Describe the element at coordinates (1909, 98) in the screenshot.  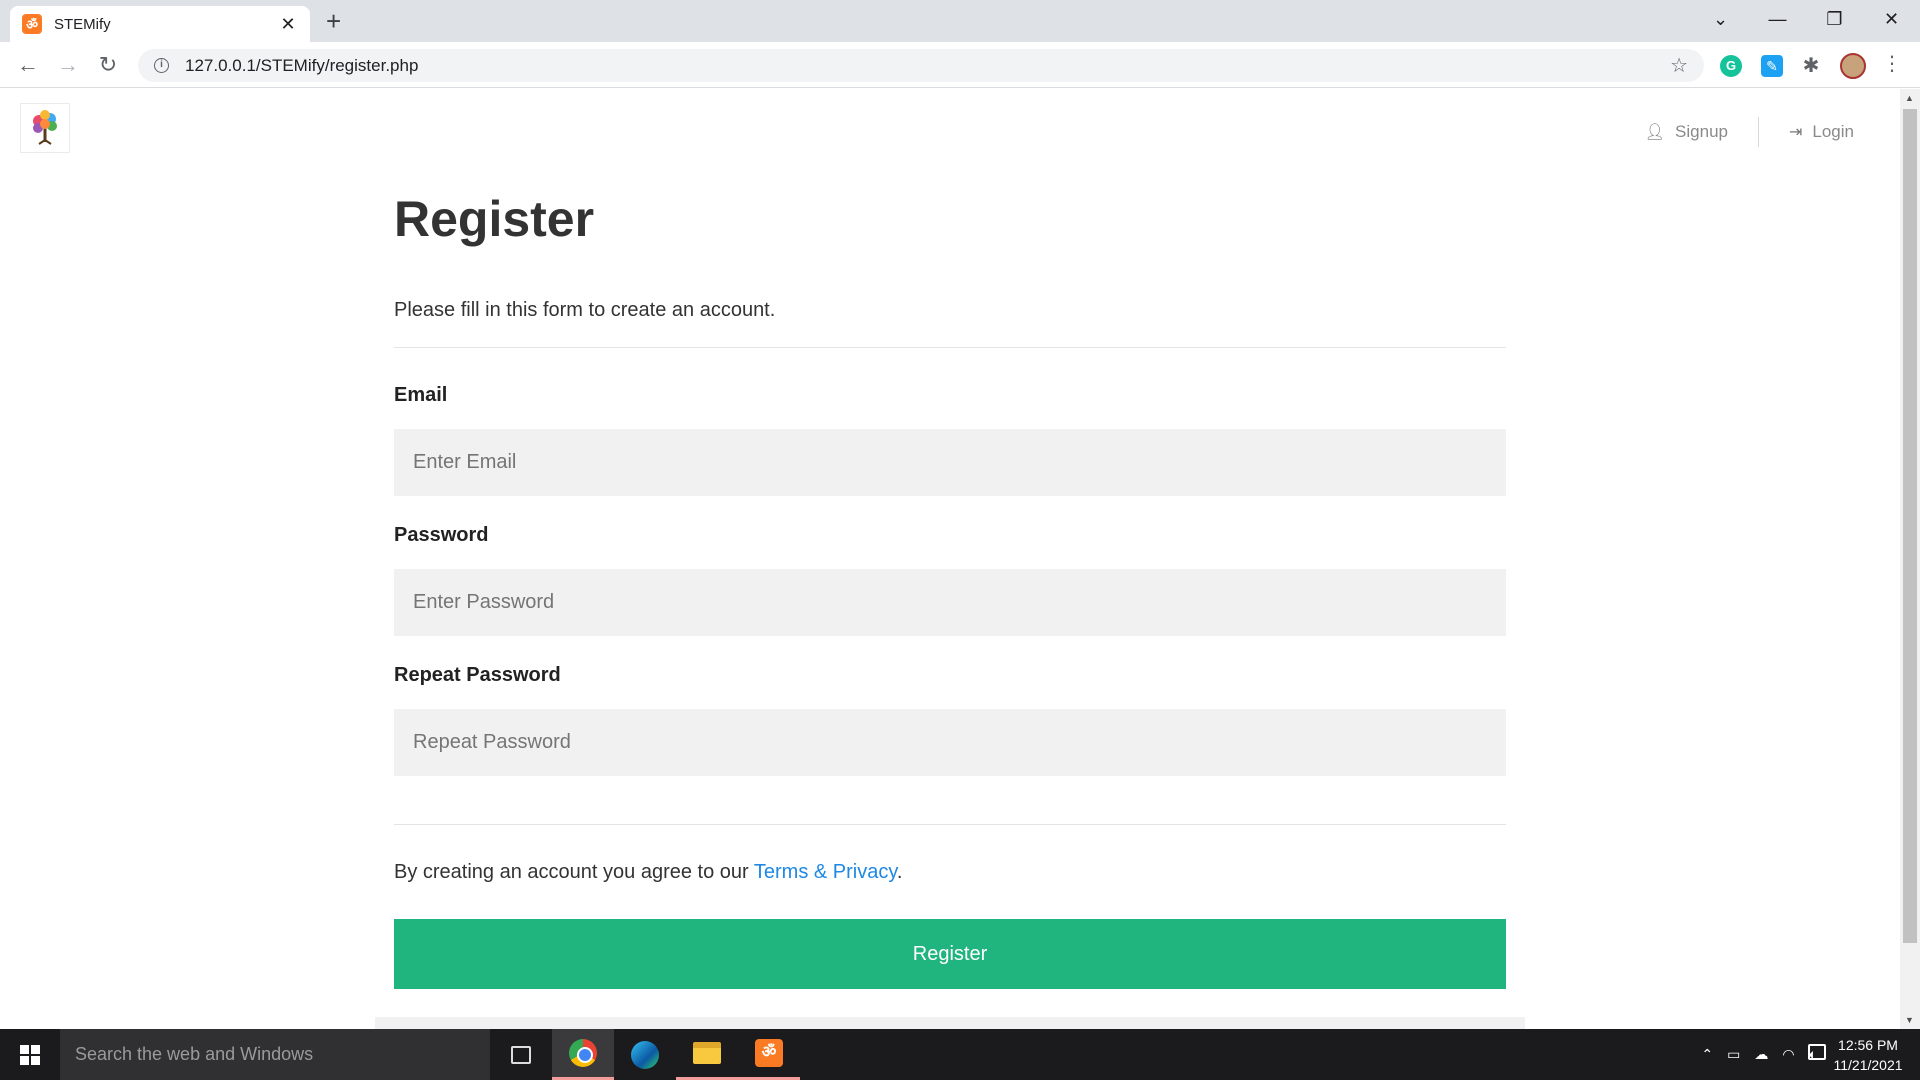
I see `scroll-up-arrow-icon: ▲` at that location.